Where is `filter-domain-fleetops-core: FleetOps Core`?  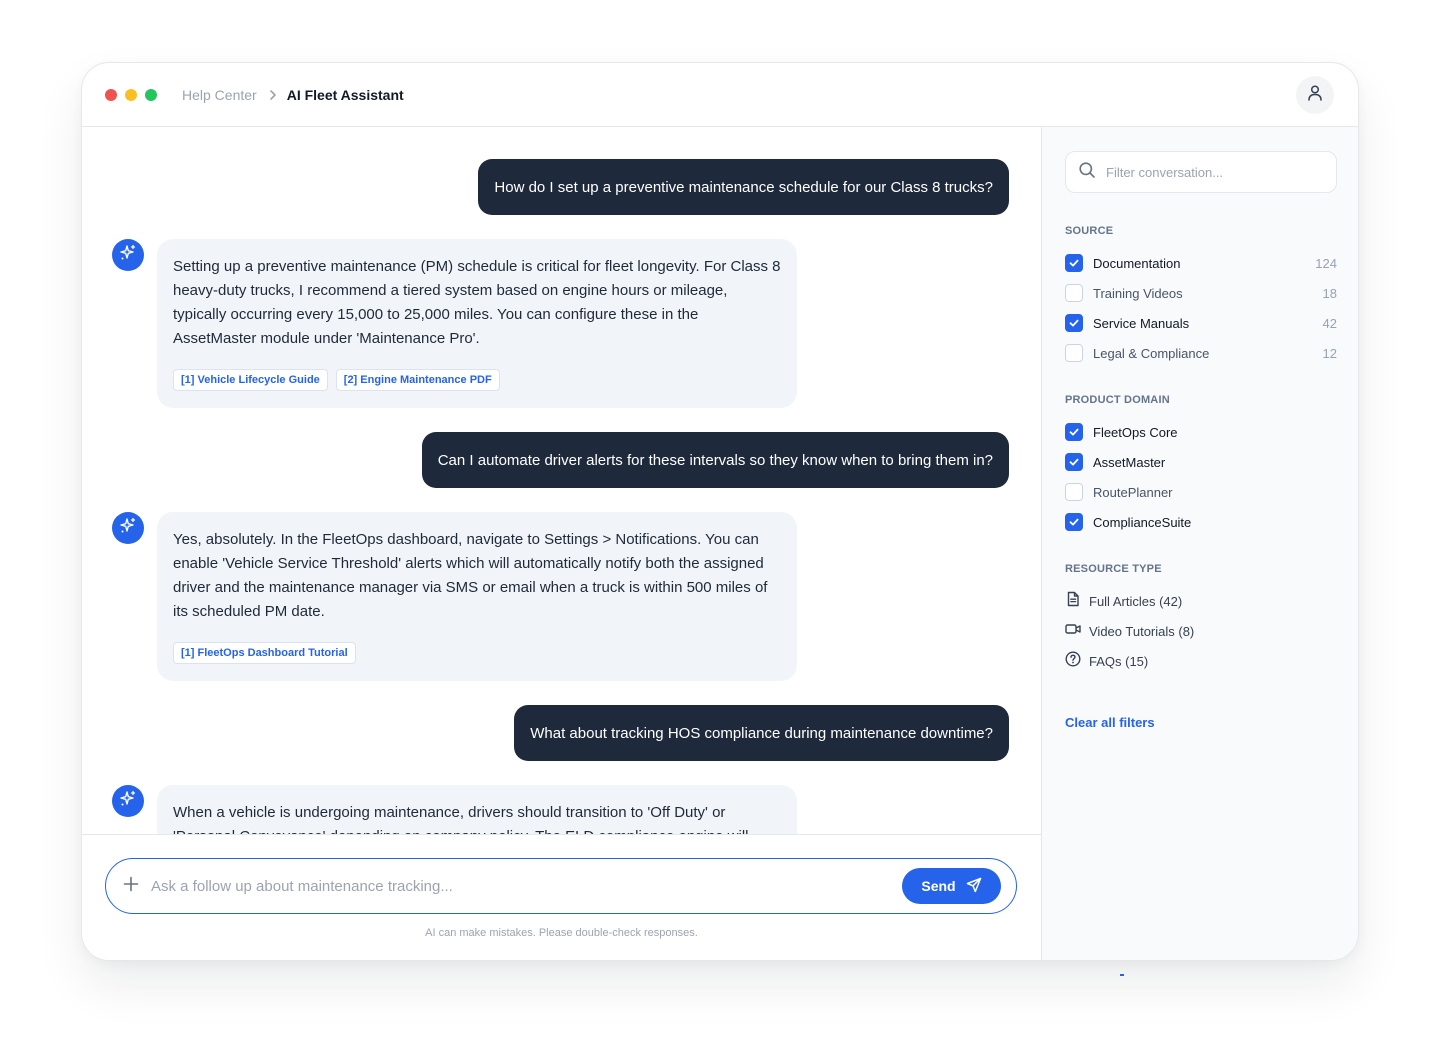
filter-domain-fleetops-core: FleetOps Core is located at coordinates (1201, 432).